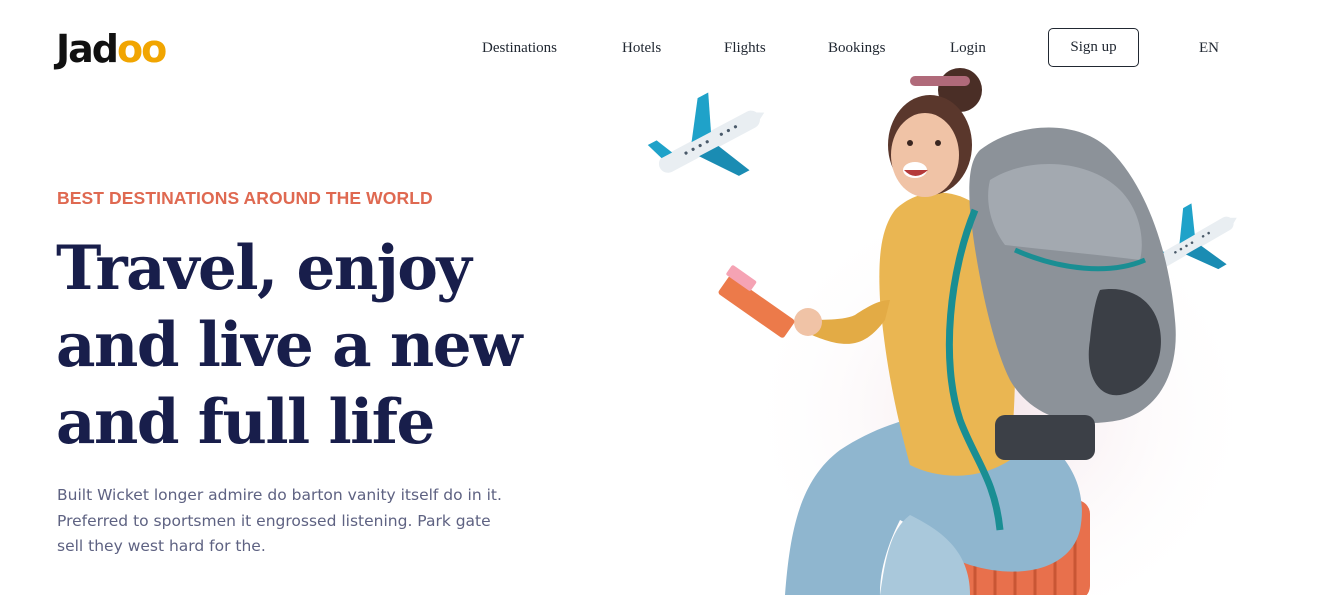  I want to click on airplane-icon, so click(706, 134).